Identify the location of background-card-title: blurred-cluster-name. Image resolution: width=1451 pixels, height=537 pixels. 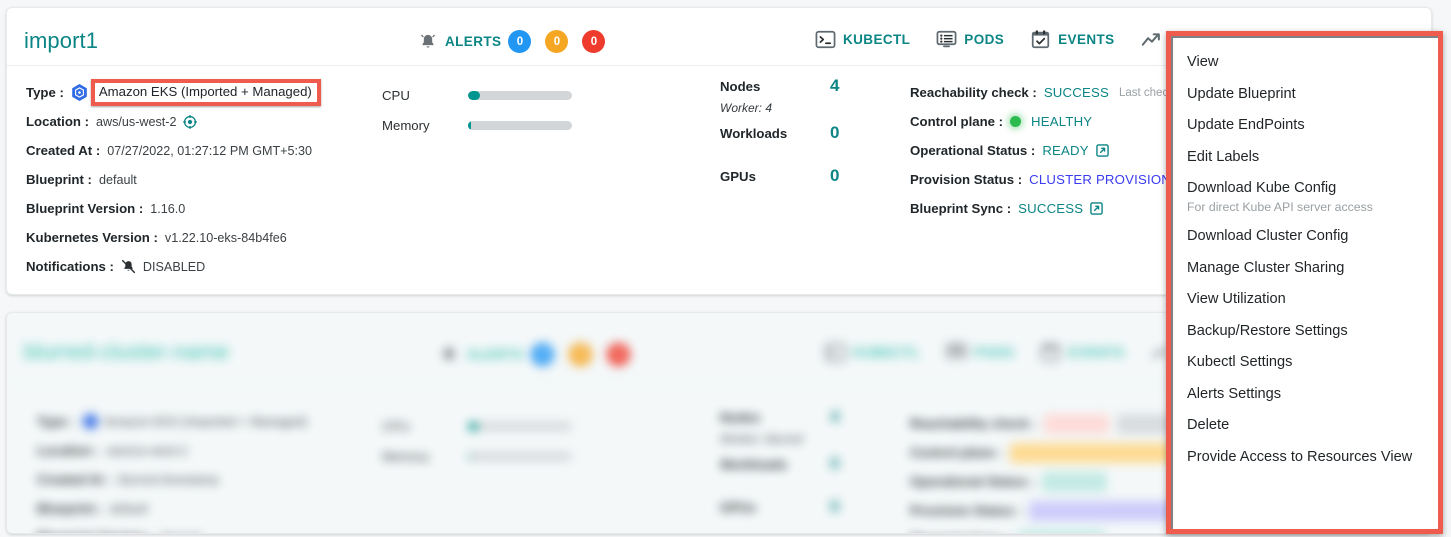
(126, 351).